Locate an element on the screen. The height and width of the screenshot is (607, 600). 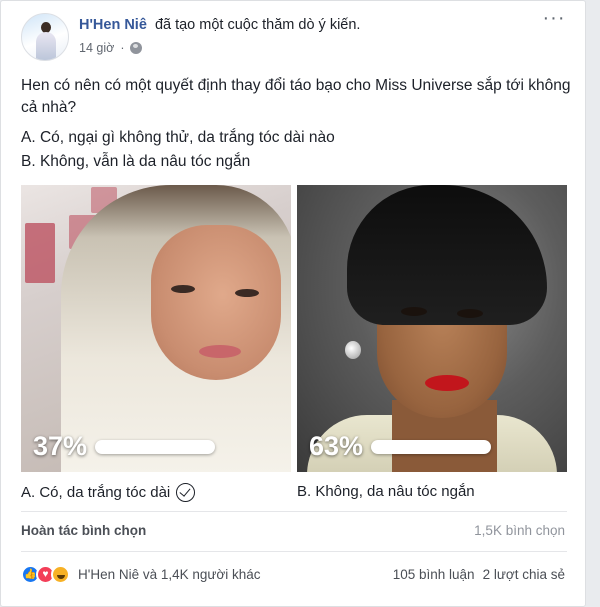
option-b-percent: 63% is located at coordinates (336, 446).